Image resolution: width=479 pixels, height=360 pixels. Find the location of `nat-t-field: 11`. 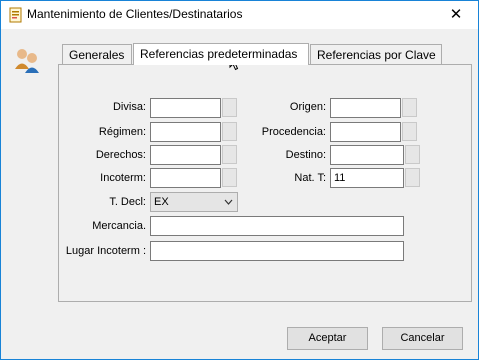

nat-t-field: 11 is located at coordinates (367, 178).